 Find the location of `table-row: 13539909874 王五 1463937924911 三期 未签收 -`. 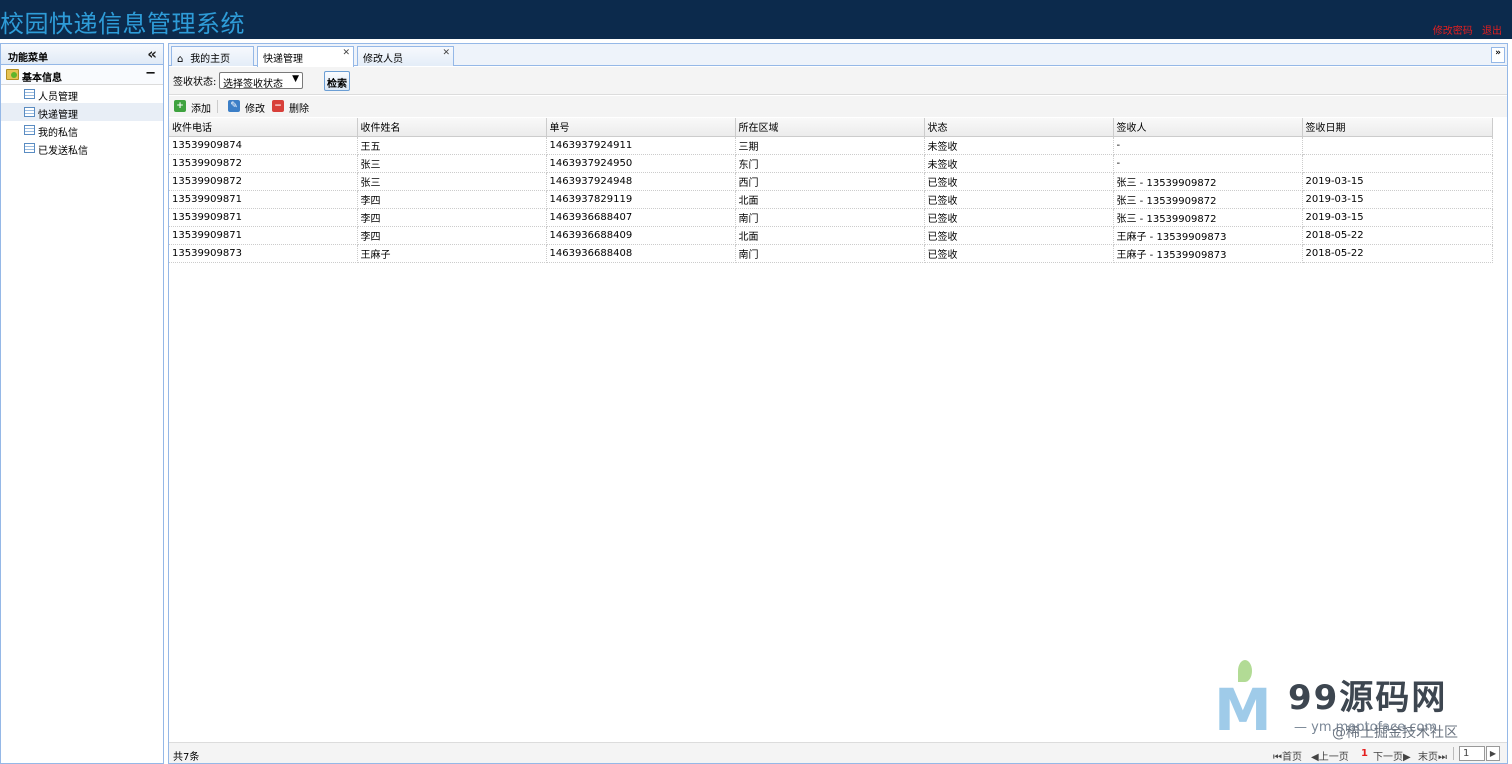

table-row: 13539909874 王五 1463937924911 三期 未签收 - is located at coordinates (831, 145).